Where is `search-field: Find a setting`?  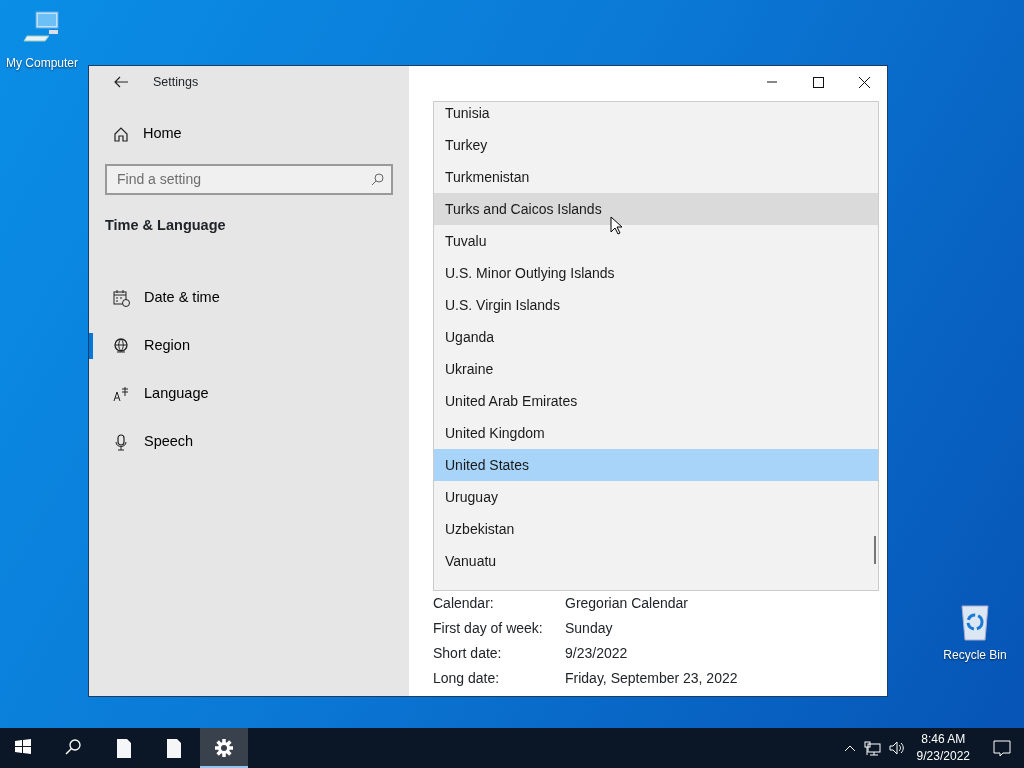
search-field: Find a setting is located at coordinates (249, 179).